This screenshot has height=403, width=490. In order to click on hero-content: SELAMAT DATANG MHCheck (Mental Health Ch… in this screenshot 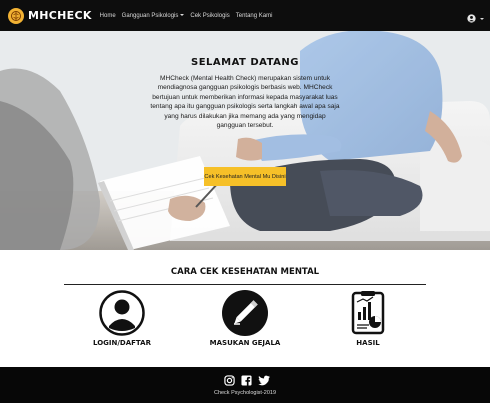, I will do `click(245, 121)`.